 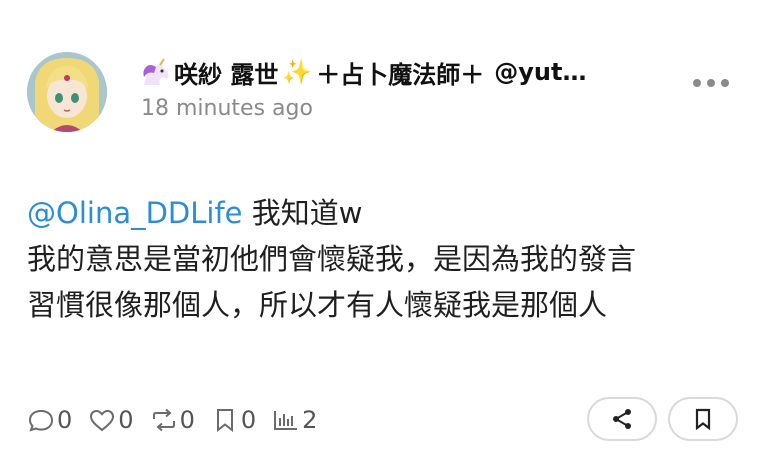 I want to click on views-button: 2, so click(x=294, y=420).